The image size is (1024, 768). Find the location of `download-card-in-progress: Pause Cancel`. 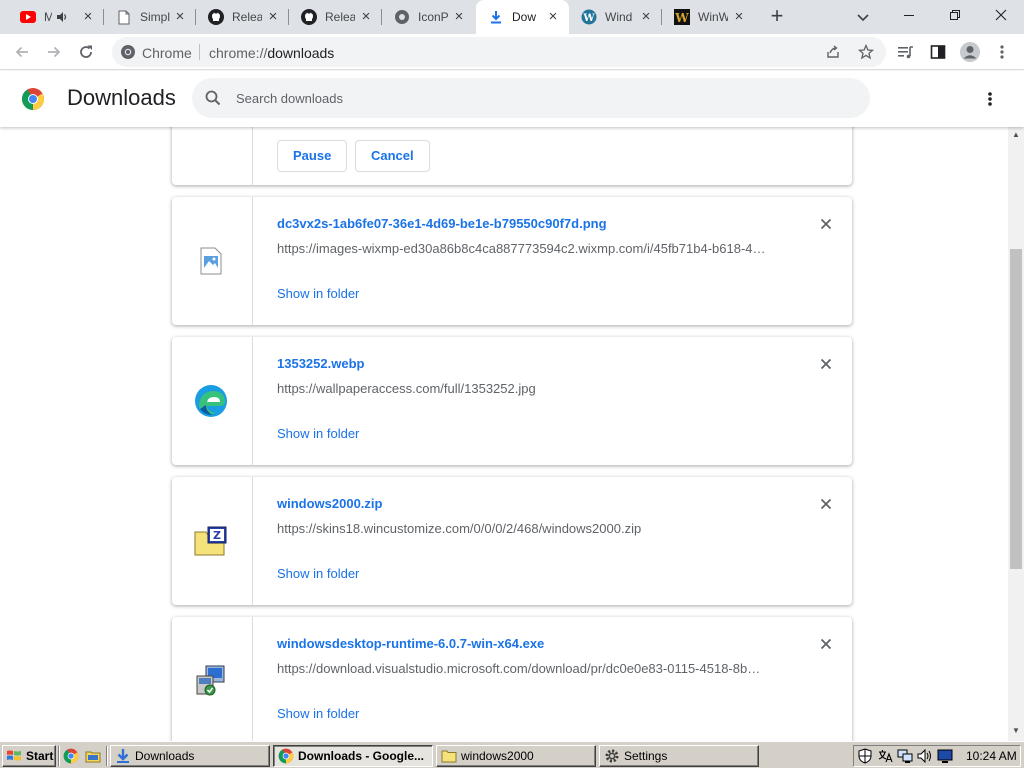

download-card-in-progress: Pause Cancel is located at coordinates (512, 156).